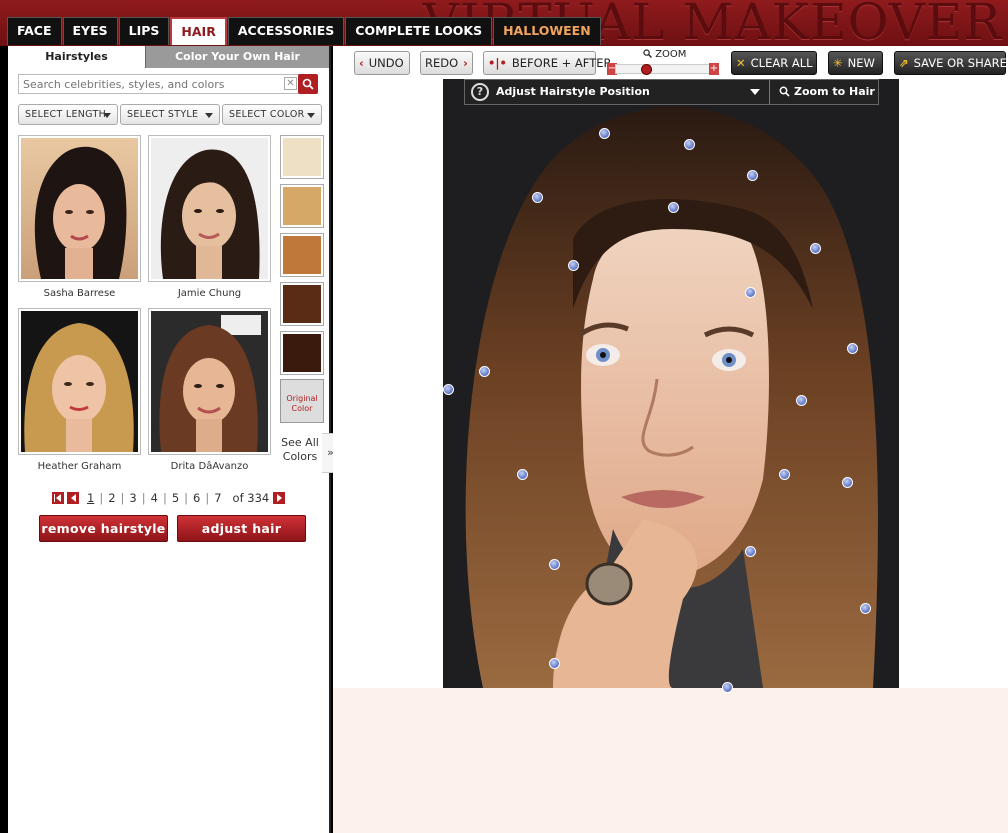 The height and width of the screenshot is (833, 1008). I want to click on select-length-dropdown: SELECT LENGTH, so click(68, 114).